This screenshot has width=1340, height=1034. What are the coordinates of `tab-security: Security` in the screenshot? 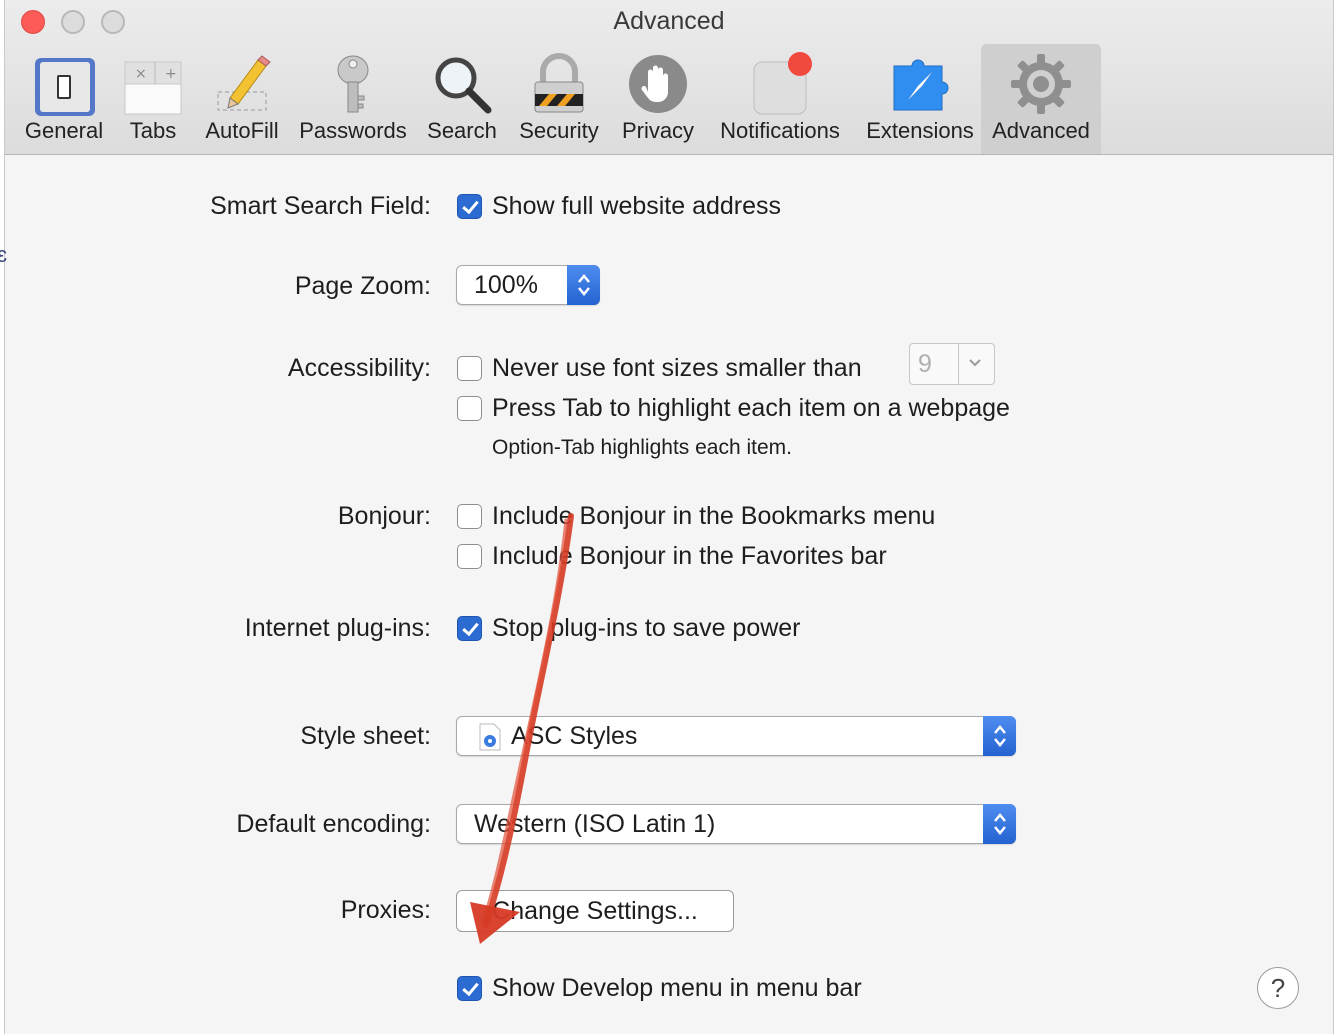 It's located at (559, 99).